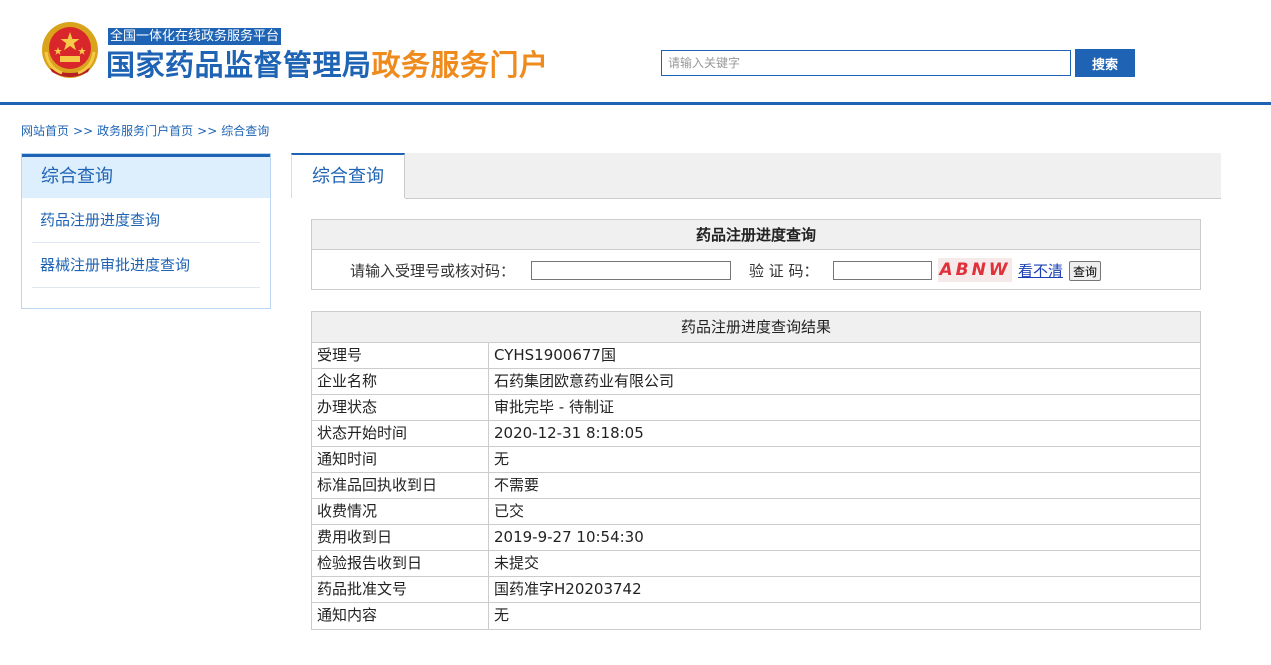 This screenshot has width=1271, height=665. I want to click on site-title-main: 国家药品监督管理局, so click(239, 65).